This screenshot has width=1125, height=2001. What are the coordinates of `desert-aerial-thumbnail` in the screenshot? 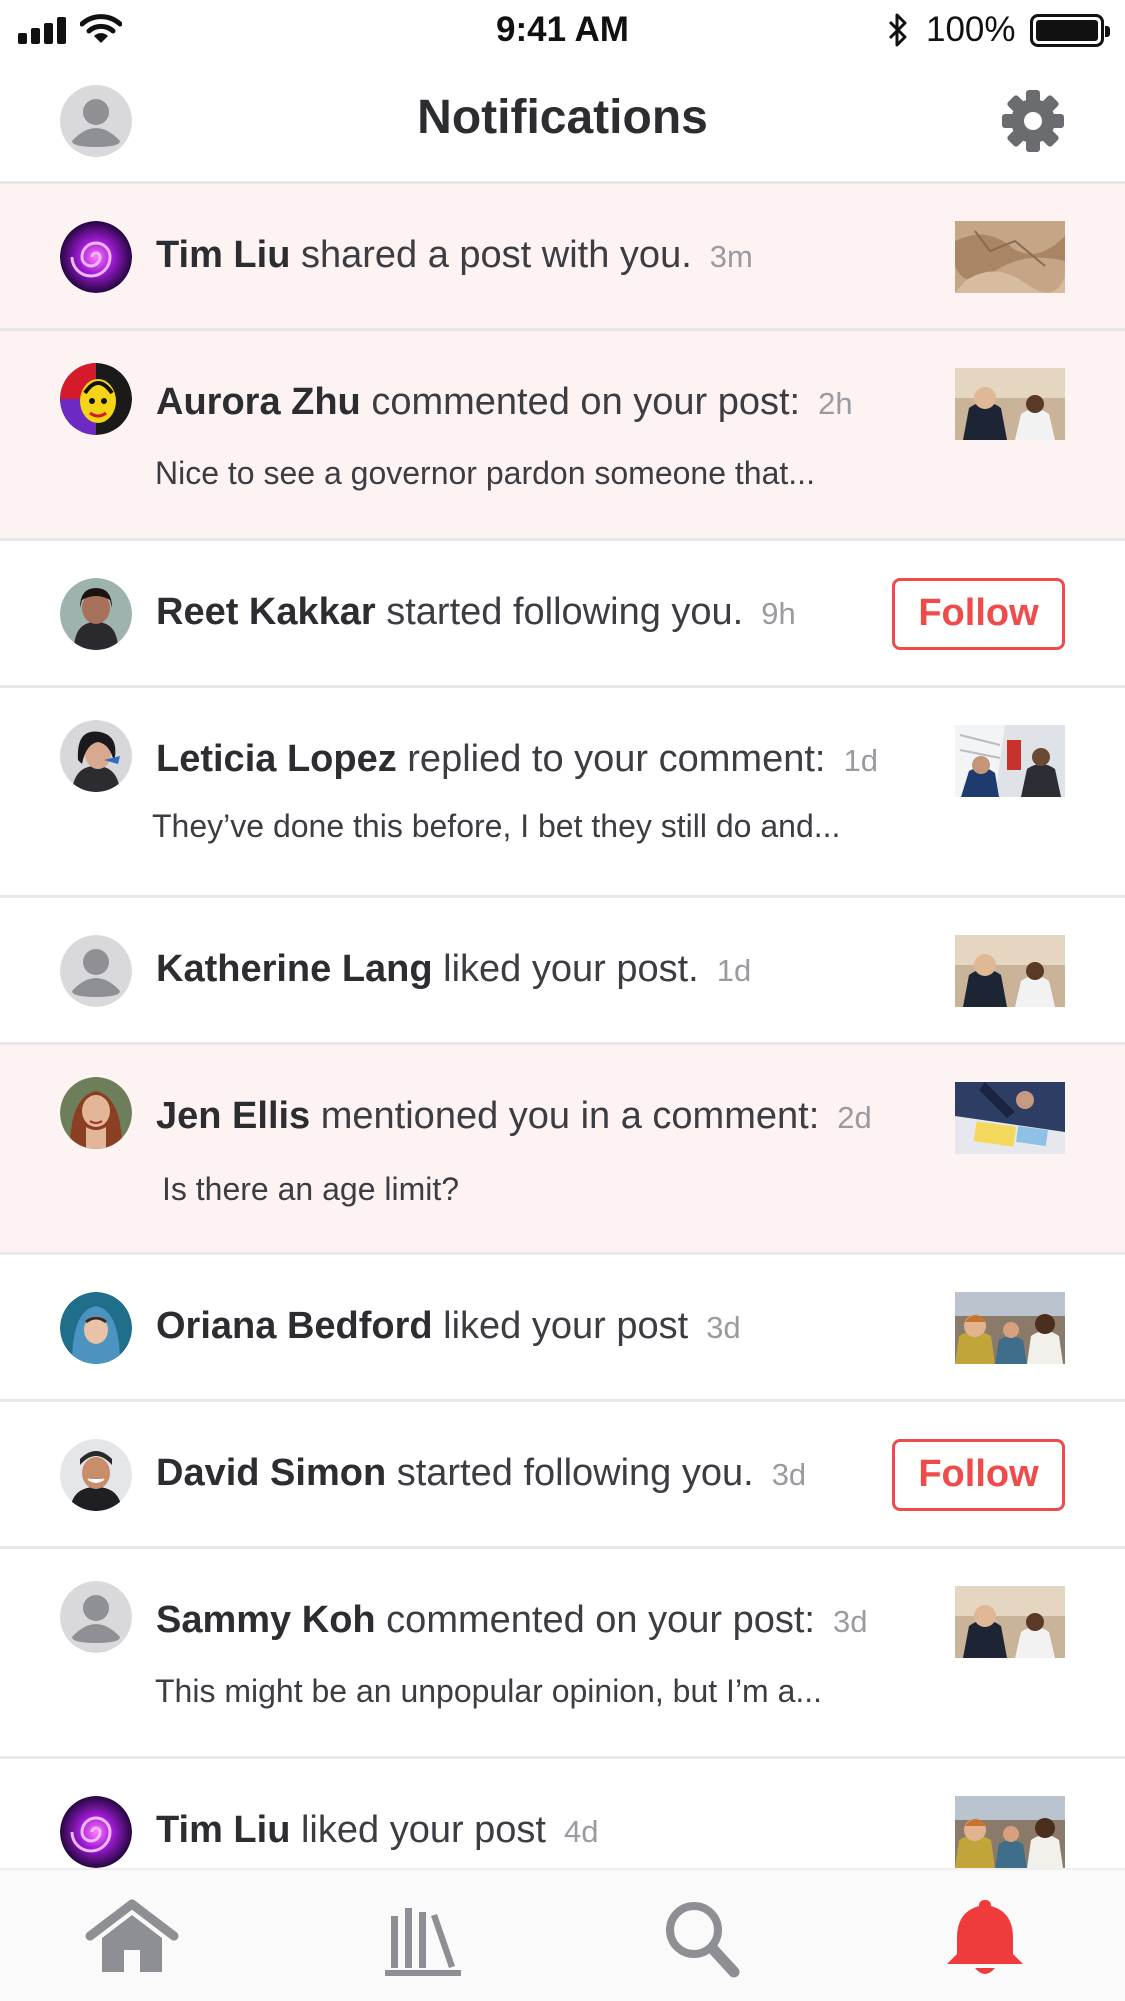 It's located at (1010, 257).